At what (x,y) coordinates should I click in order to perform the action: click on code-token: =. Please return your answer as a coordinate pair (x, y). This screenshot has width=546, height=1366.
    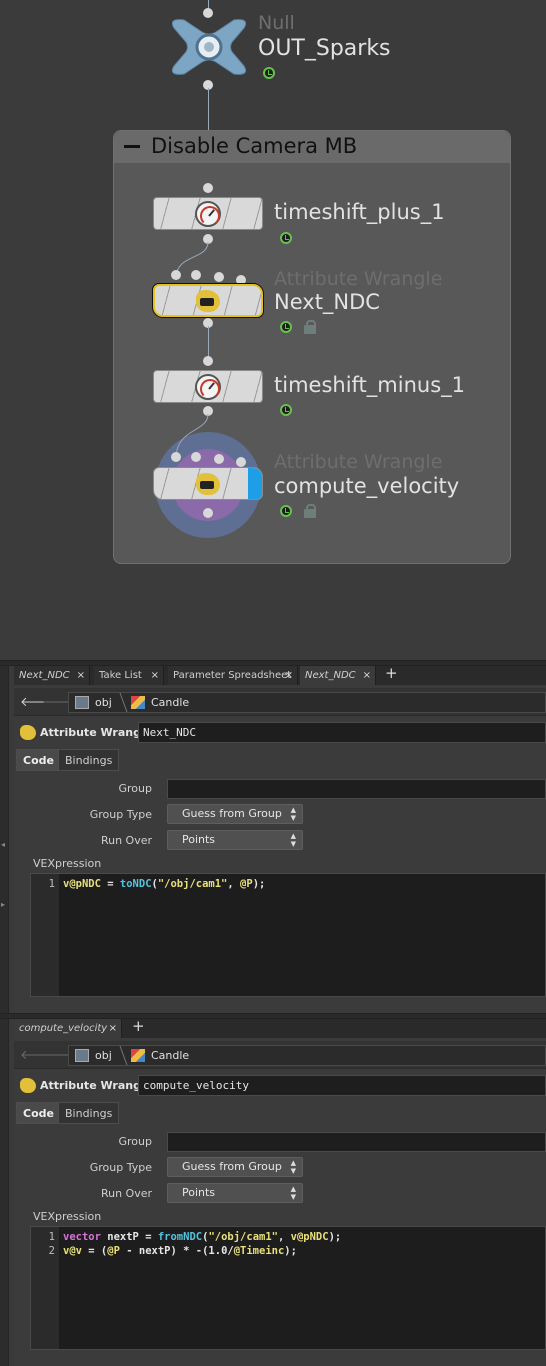
    Looking at the image, I should click on (110, 884).